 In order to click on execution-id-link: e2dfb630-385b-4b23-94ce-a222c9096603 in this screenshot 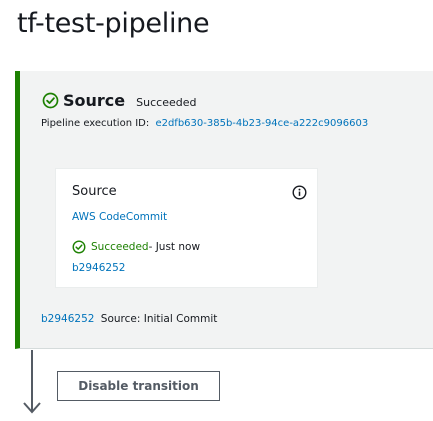, I will do `click(261, 123)`.